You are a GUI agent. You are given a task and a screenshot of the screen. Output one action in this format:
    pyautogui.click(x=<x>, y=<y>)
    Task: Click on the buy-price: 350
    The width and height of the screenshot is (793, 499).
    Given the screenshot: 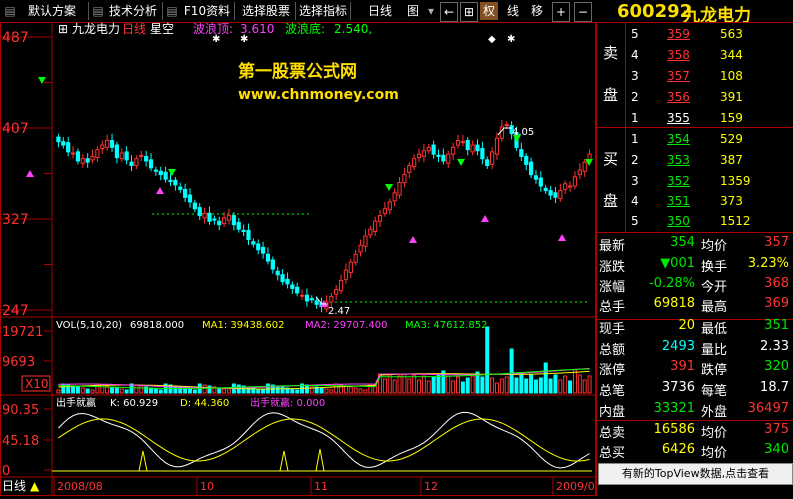 What is the action you would take?
    pyautogui.click(x=678, y=221)
    